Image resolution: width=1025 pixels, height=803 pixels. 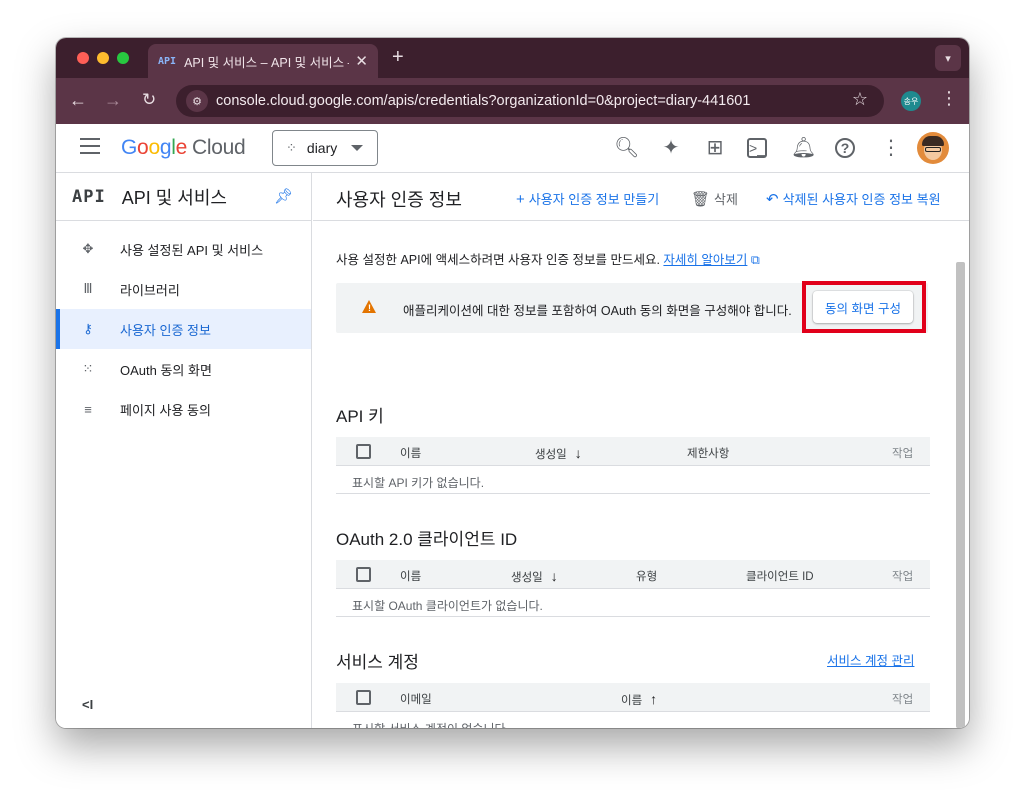 I want to click on sidebar-title: API 및 서비스, so click(x=174, y=197).